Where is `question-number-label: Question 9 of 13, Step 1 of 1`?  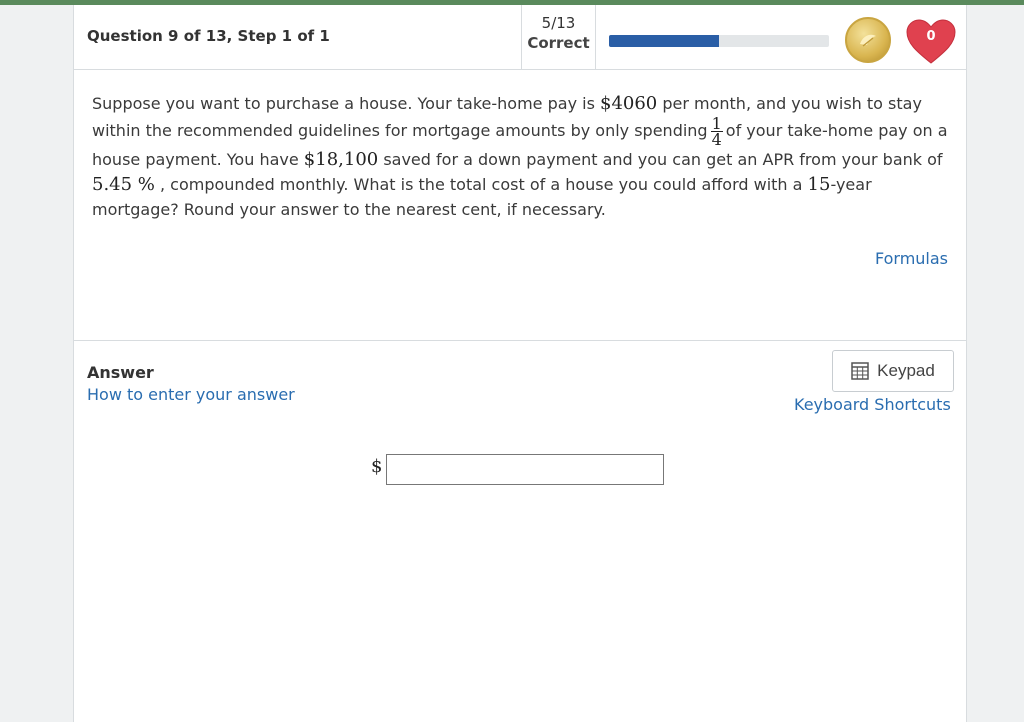
question-number-label: Question 9 of 13, Step 1 of 1 is located at coordinates (208, 36).